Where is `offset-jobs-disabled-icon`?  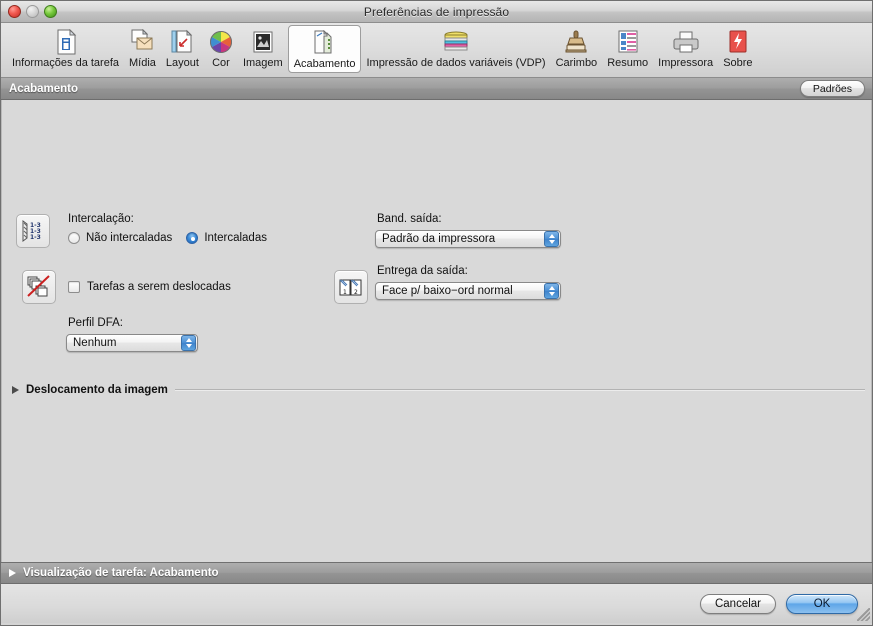 offset-jobs-disabled-icon is located at coordinates (39, 287).